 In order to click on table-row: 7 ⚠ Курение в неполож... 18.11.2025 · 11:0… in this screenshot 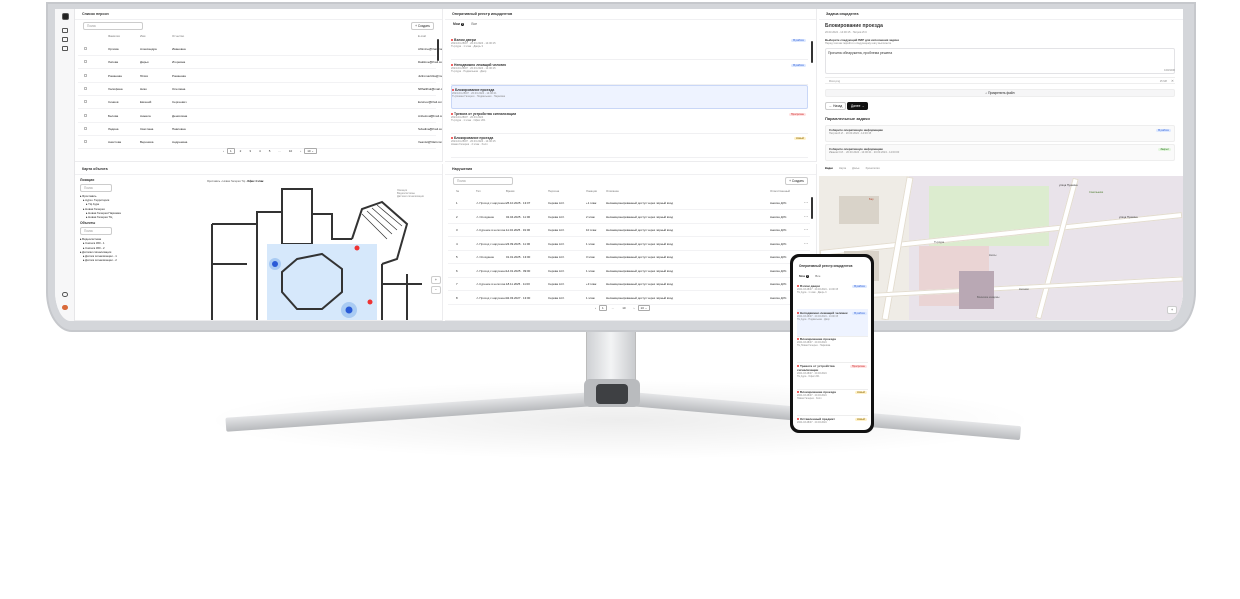, I will do `click(629, 284)`.